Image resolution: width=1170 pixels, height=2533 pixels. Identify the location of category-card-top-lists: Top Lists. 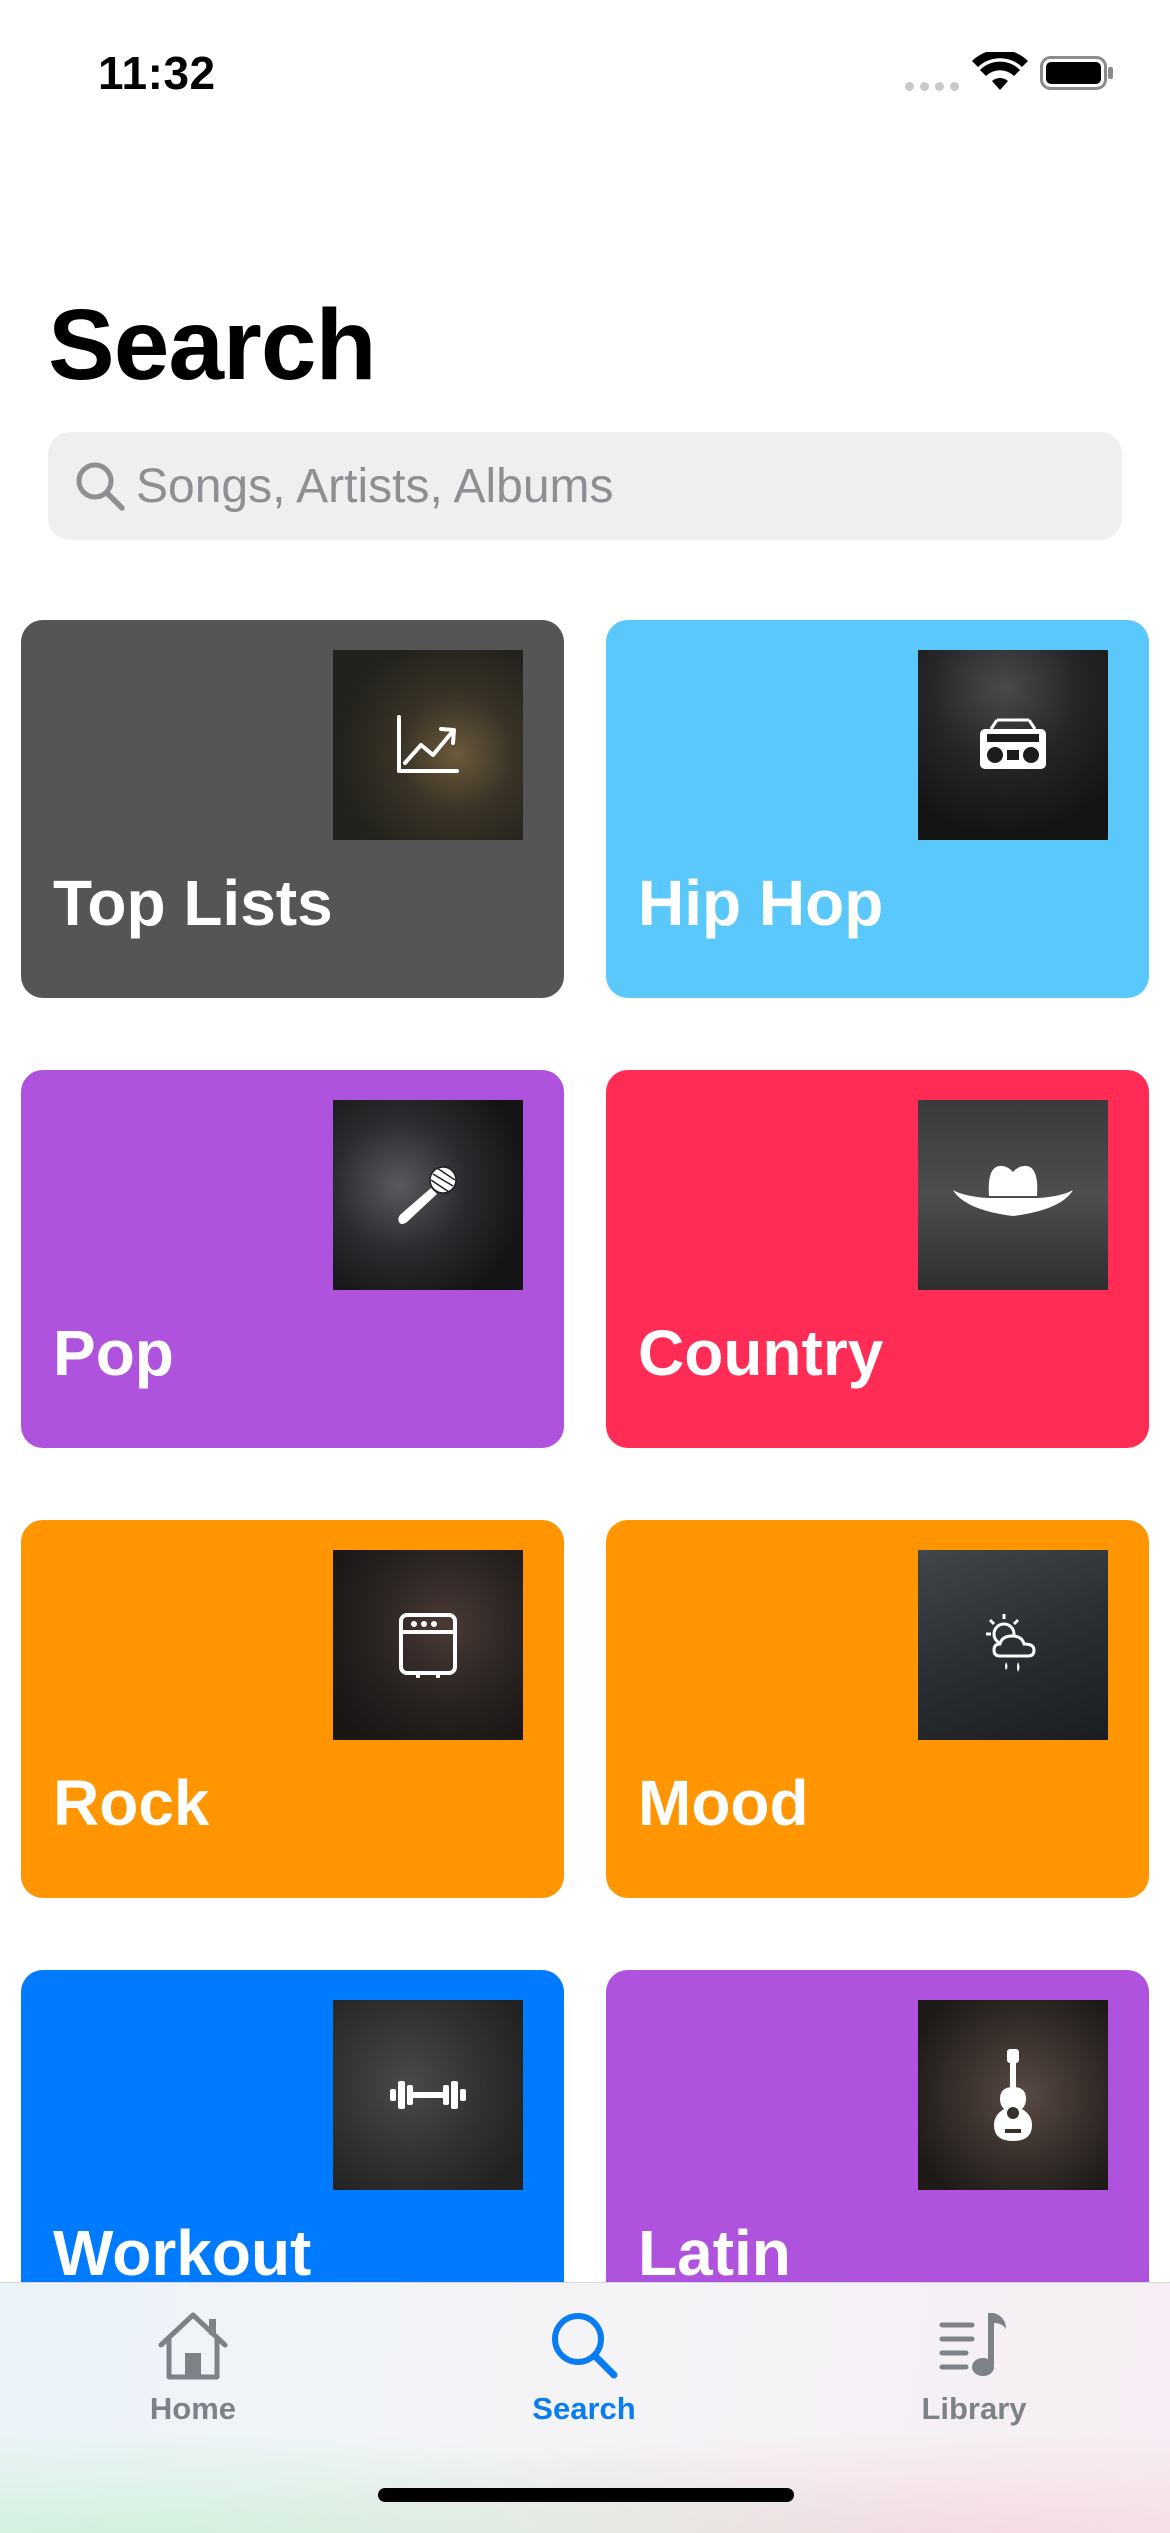
(292, 809).